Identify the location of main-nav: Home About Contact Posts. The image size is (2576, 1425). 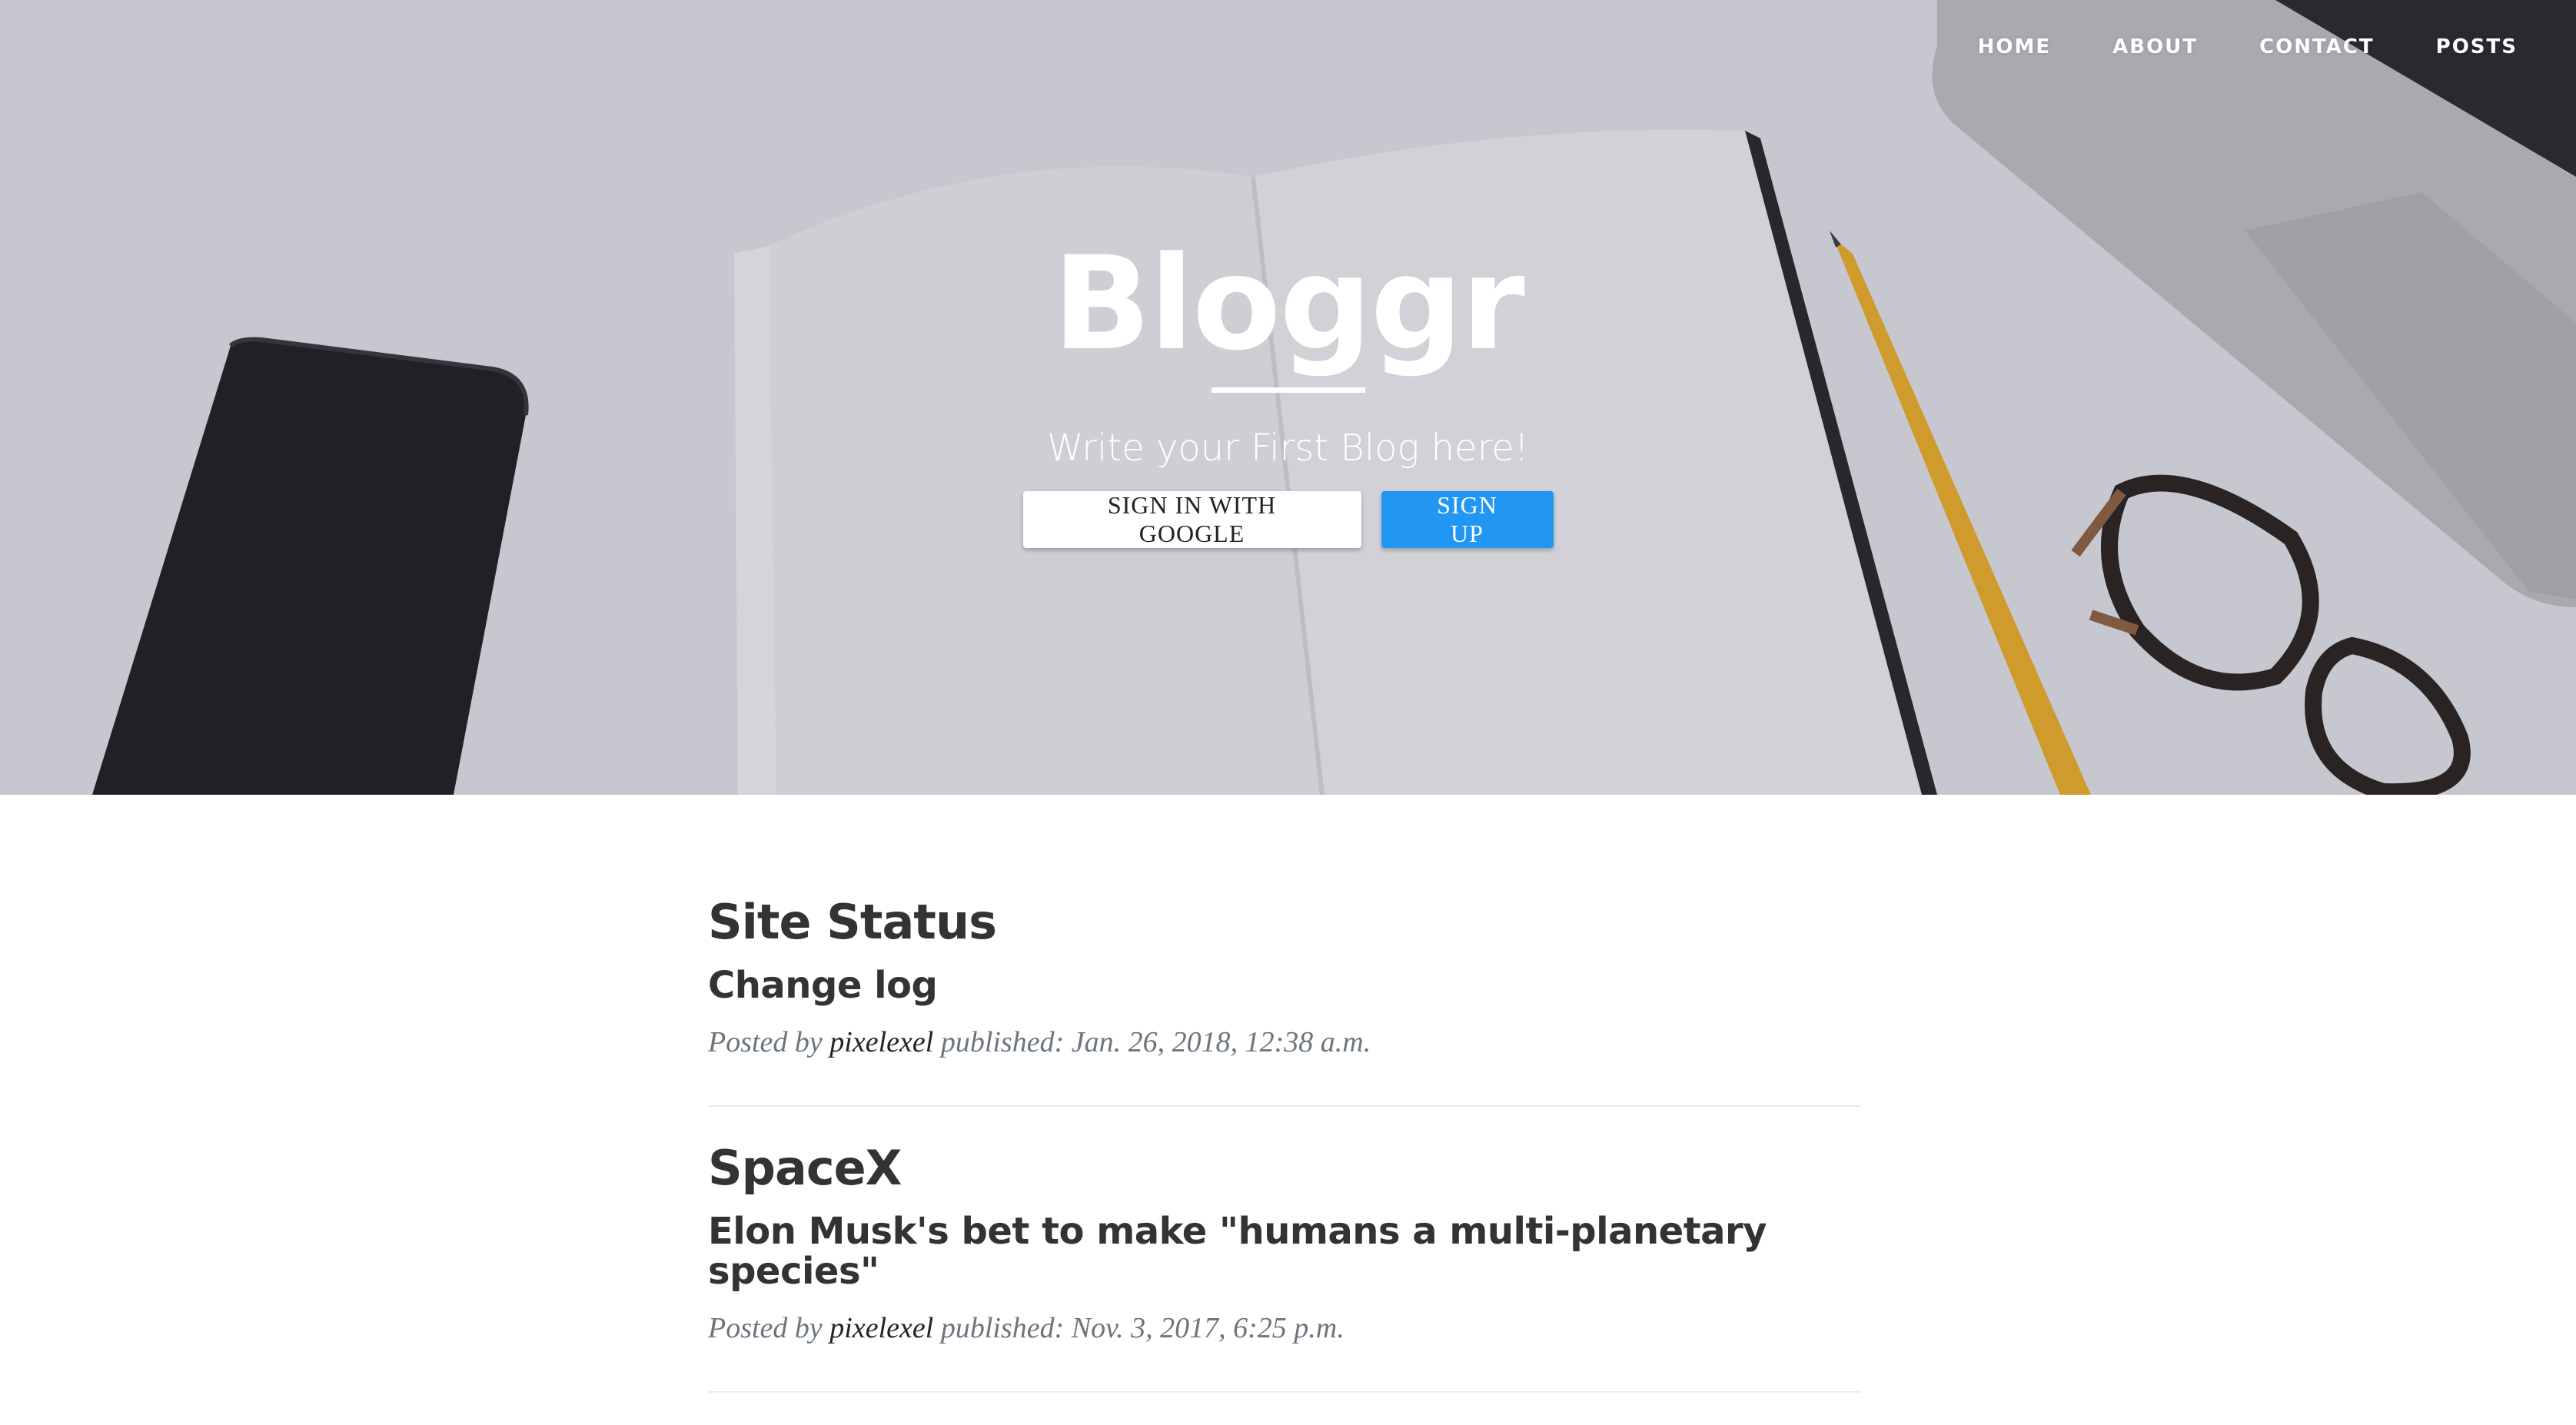
(2261, 47).